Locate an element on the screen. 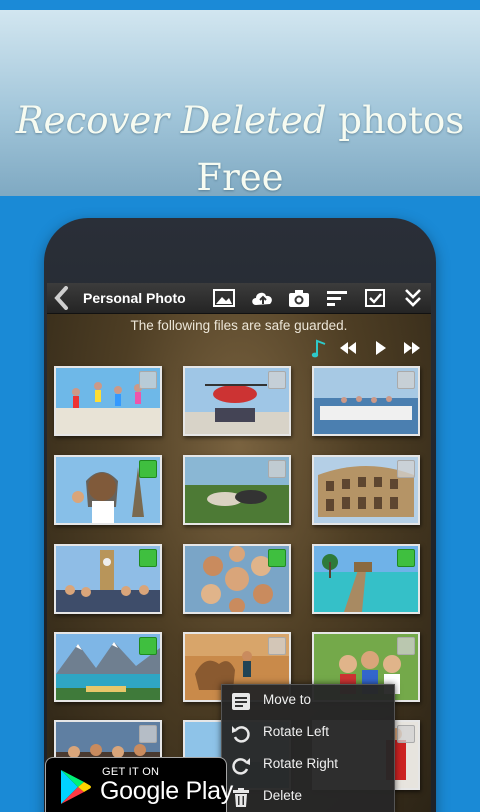  promo-headline-rest: photos is located at coordinates (401, 120).